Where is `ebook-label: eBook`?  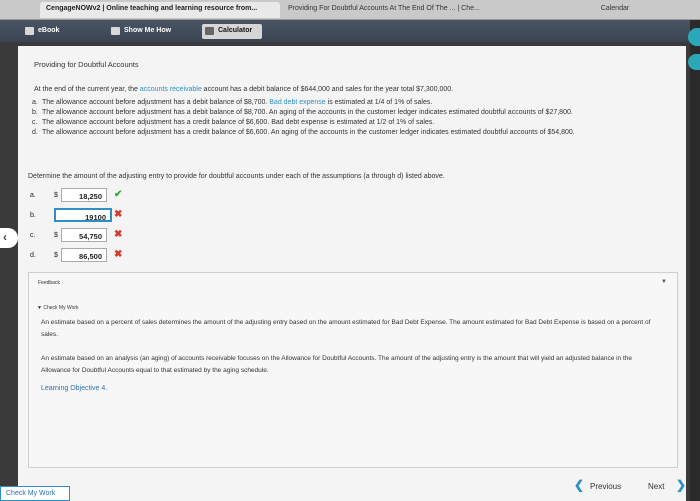 ebook-label: eBook is located at coordinates (49, 30).